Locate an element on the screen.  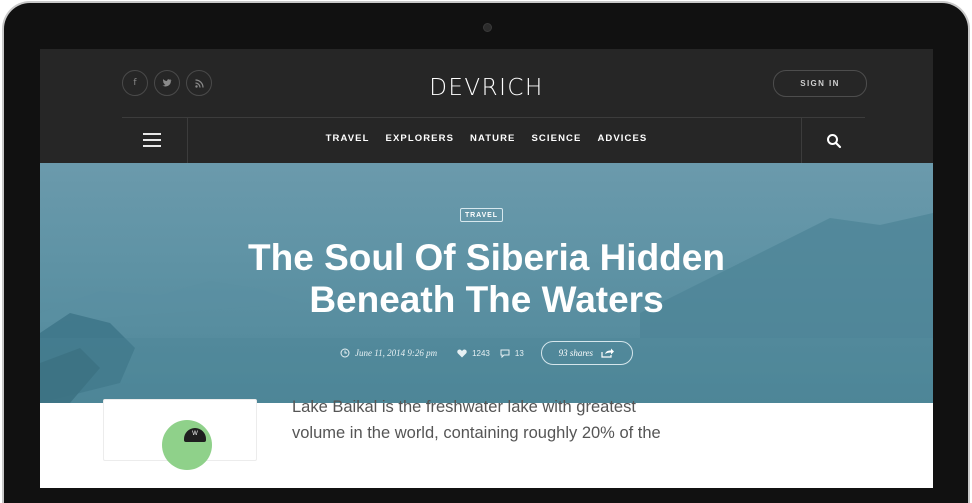
article-title-line-1: The Soul Of Siberia Hidden is located at coordinates (486, 257).